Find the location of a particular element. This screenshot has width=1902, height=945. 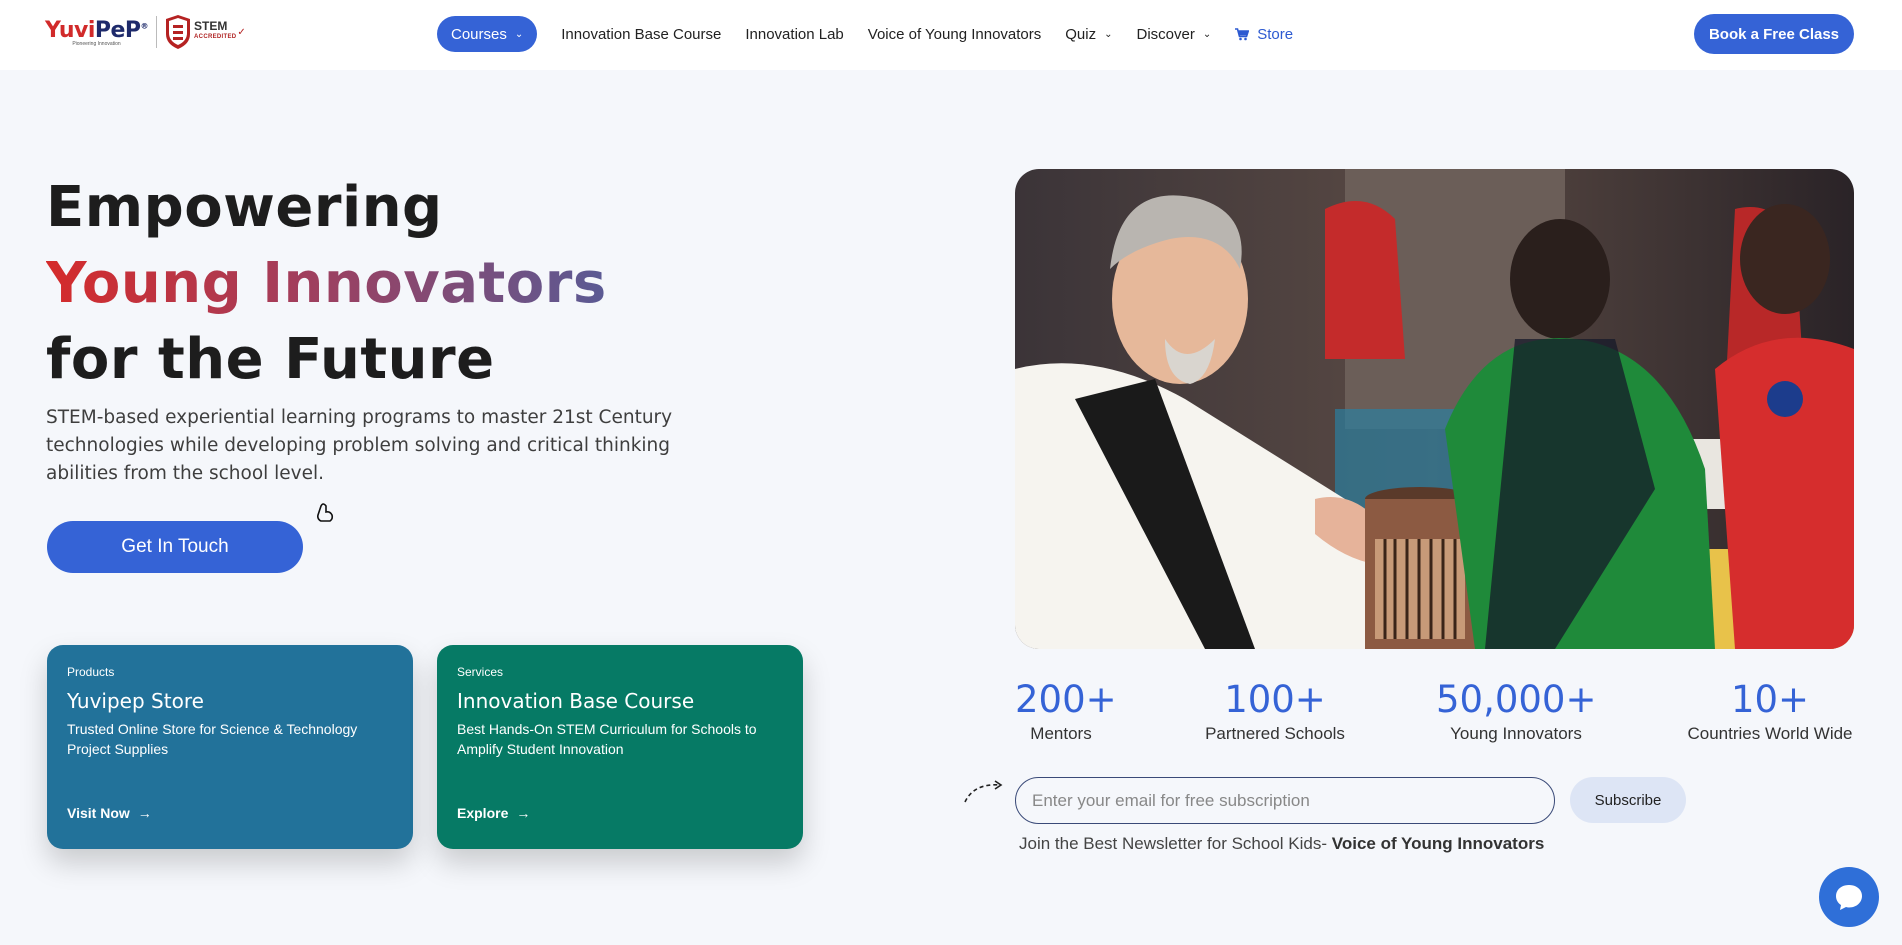

visit-now-link: Visit Now → is located at coordinates (109, 813).